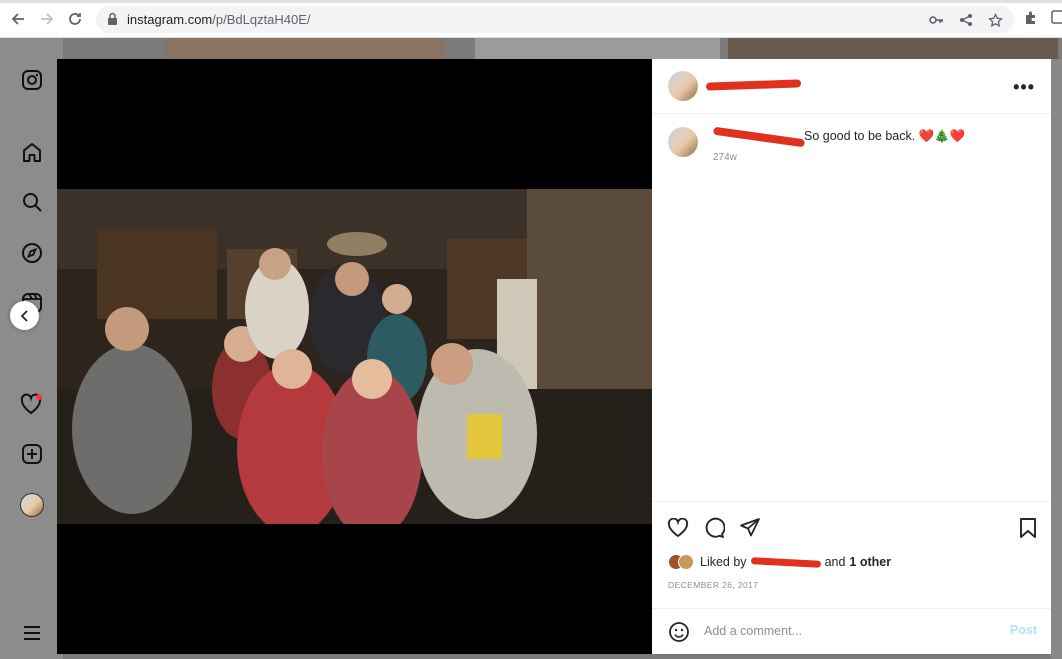  What do you see at coordinates (995, 20) in the screenshot?
I see `bookmark-star-icon` at bounding box center [995, 20].